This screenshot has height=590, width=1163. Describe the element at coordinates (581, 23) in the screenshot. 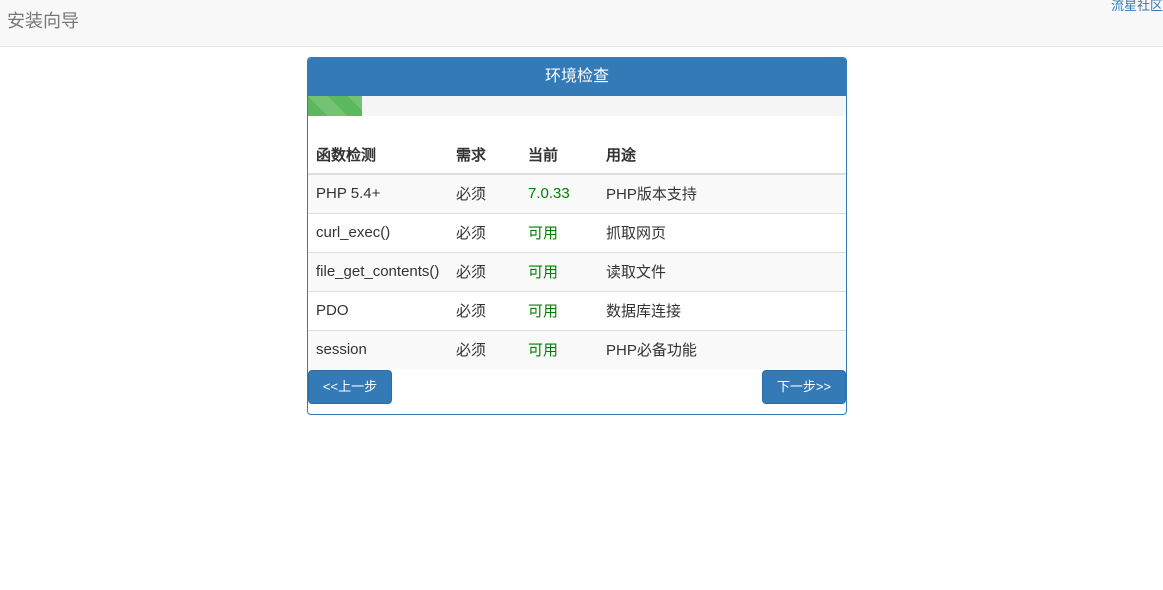

I see `top-navbar: 安装向导 流星社区` at that location.